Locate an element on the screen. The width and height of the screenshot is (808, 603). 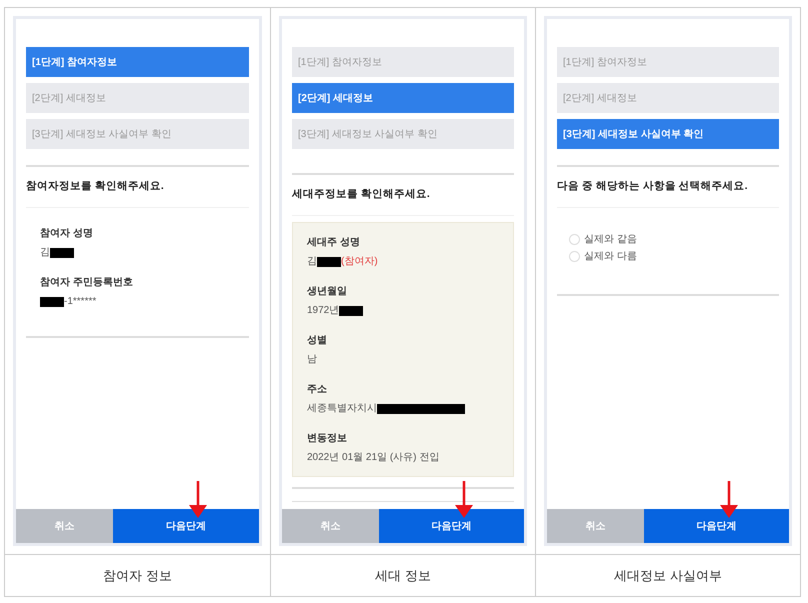
field-value: -1****** is located at coordinates (80, 302).